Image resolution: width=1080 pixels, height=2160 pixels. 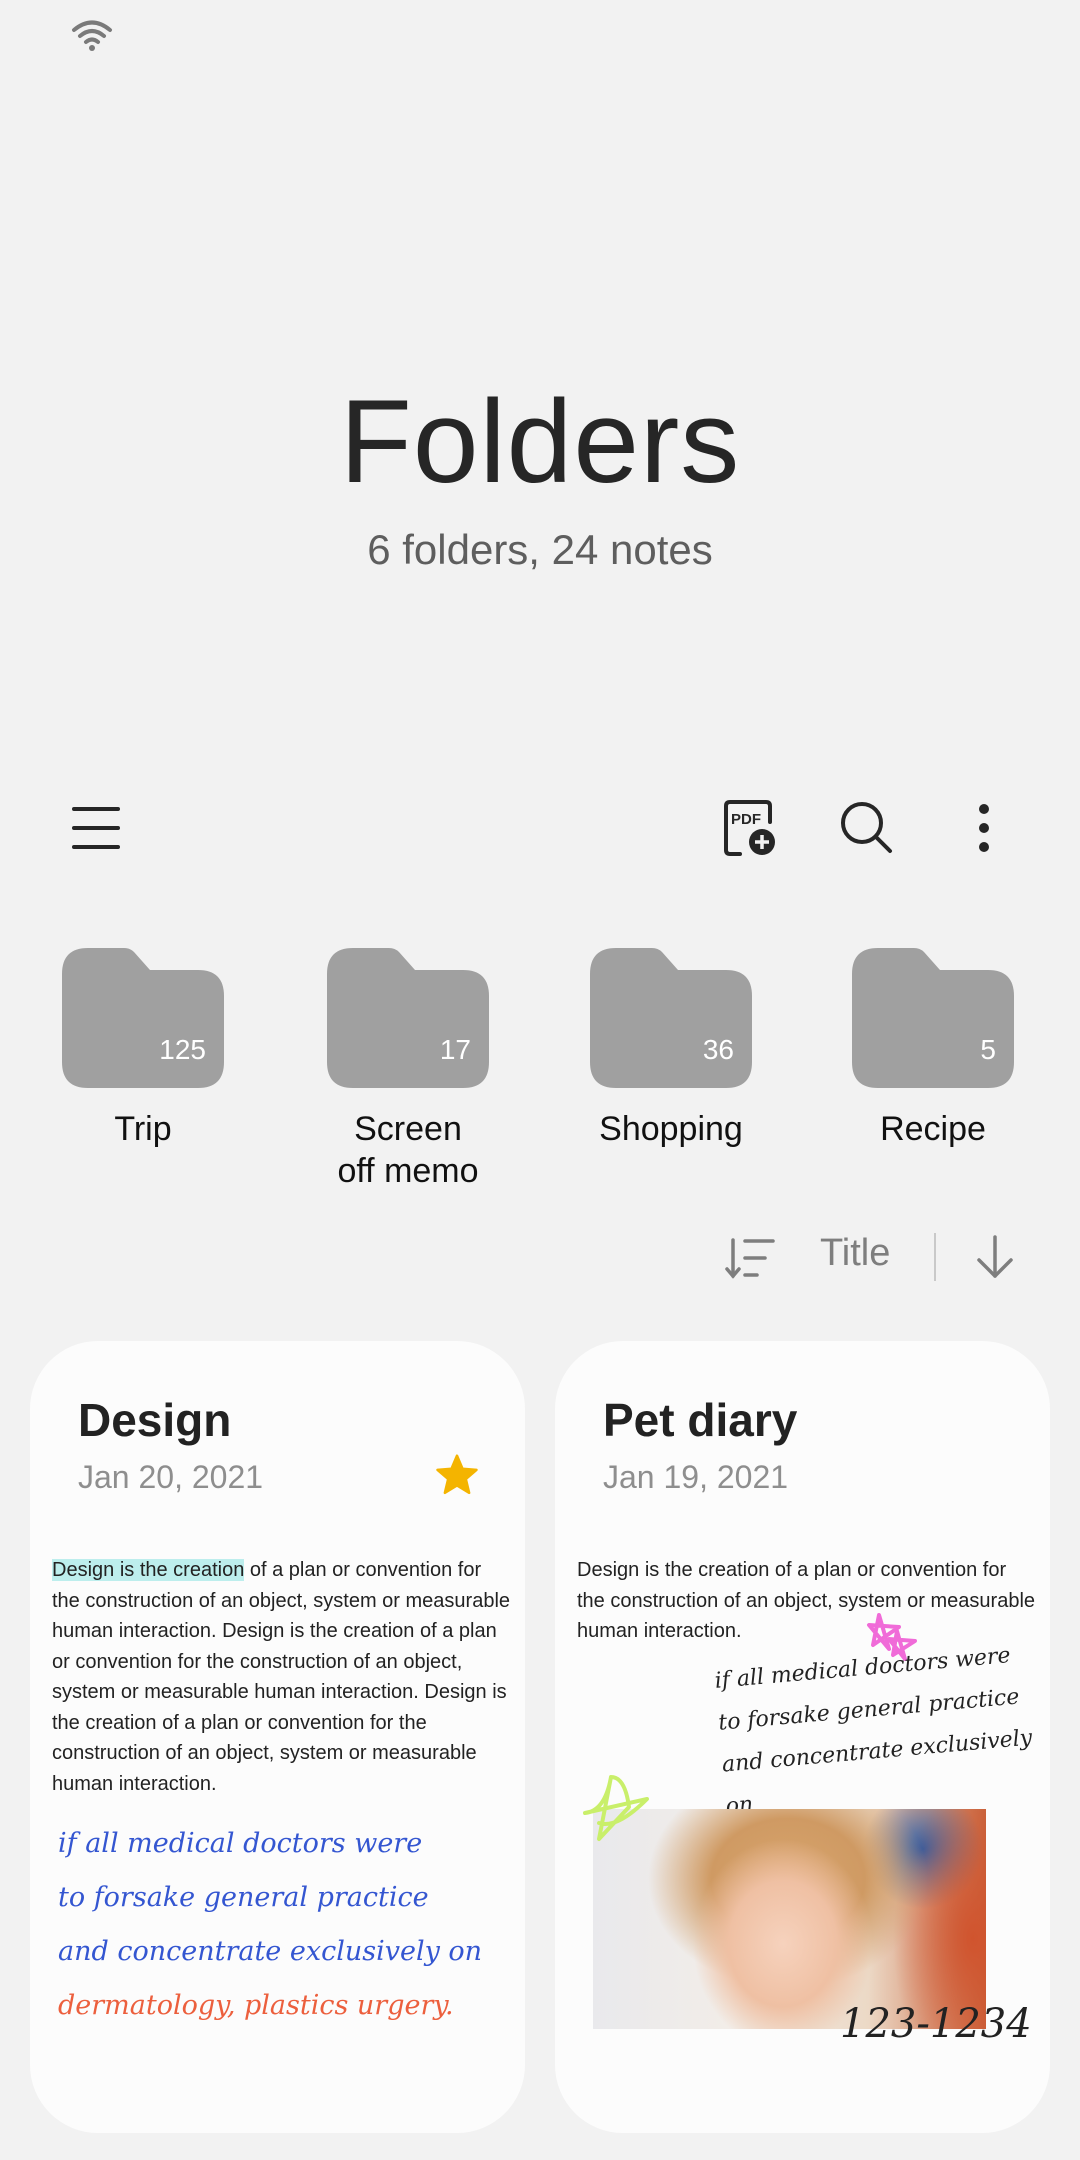 I want to click on wifi-icon, so click(x=92, y=35).